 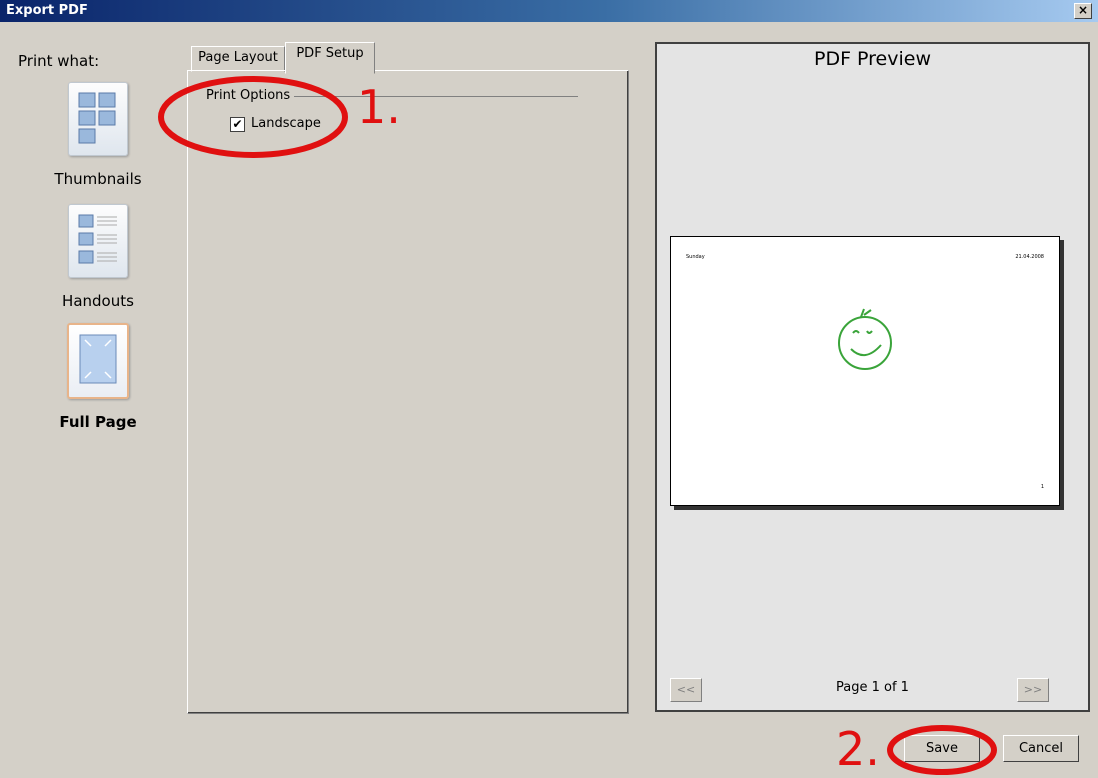 I want to click on page-header-right: 21.04.2008, so click(x=1029, y=257).